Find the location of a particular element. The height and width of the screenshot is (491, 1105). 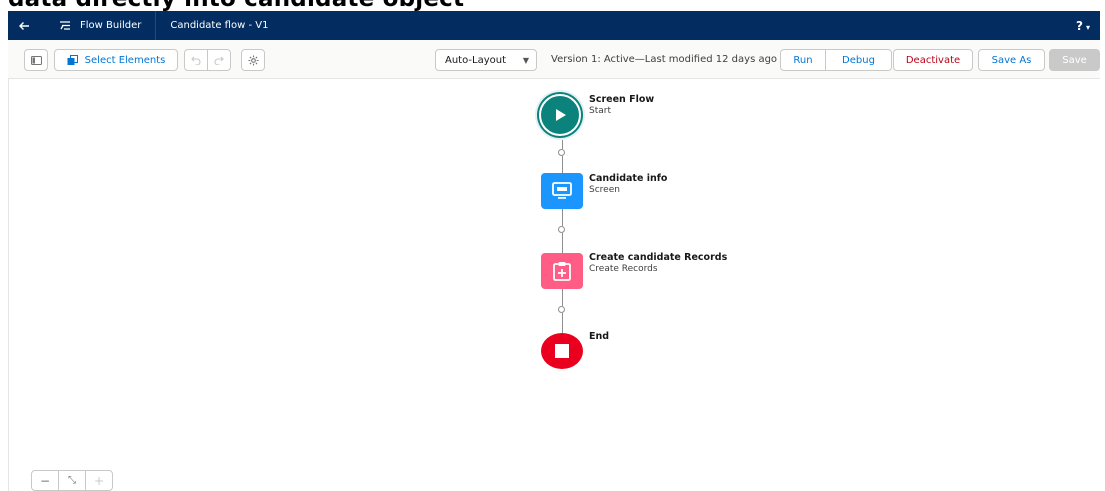

partial-page-heading: data directly into candidate object is located at coordinates (236, 6).